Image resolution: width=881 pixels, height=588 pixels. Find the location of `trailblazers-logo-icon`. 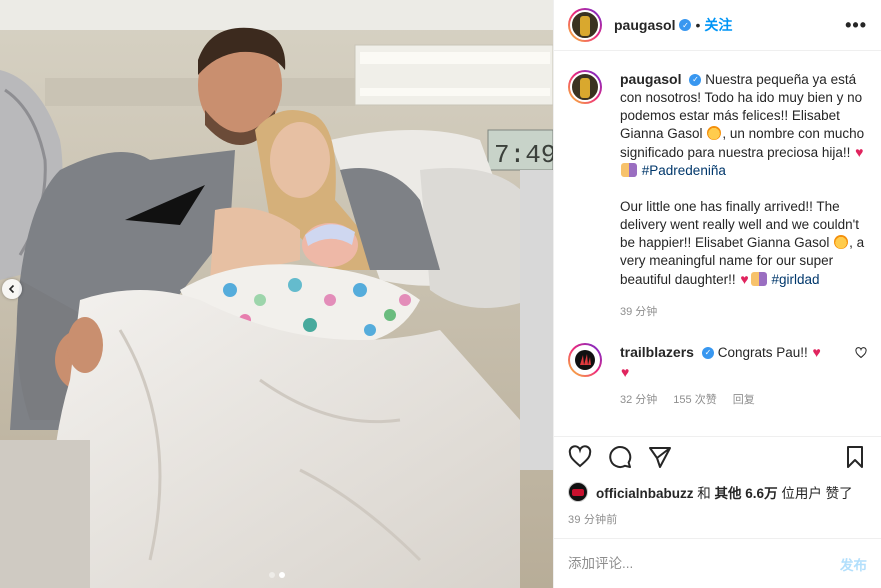

trailblazers-logo-icon is located at coordinates (585, 360).